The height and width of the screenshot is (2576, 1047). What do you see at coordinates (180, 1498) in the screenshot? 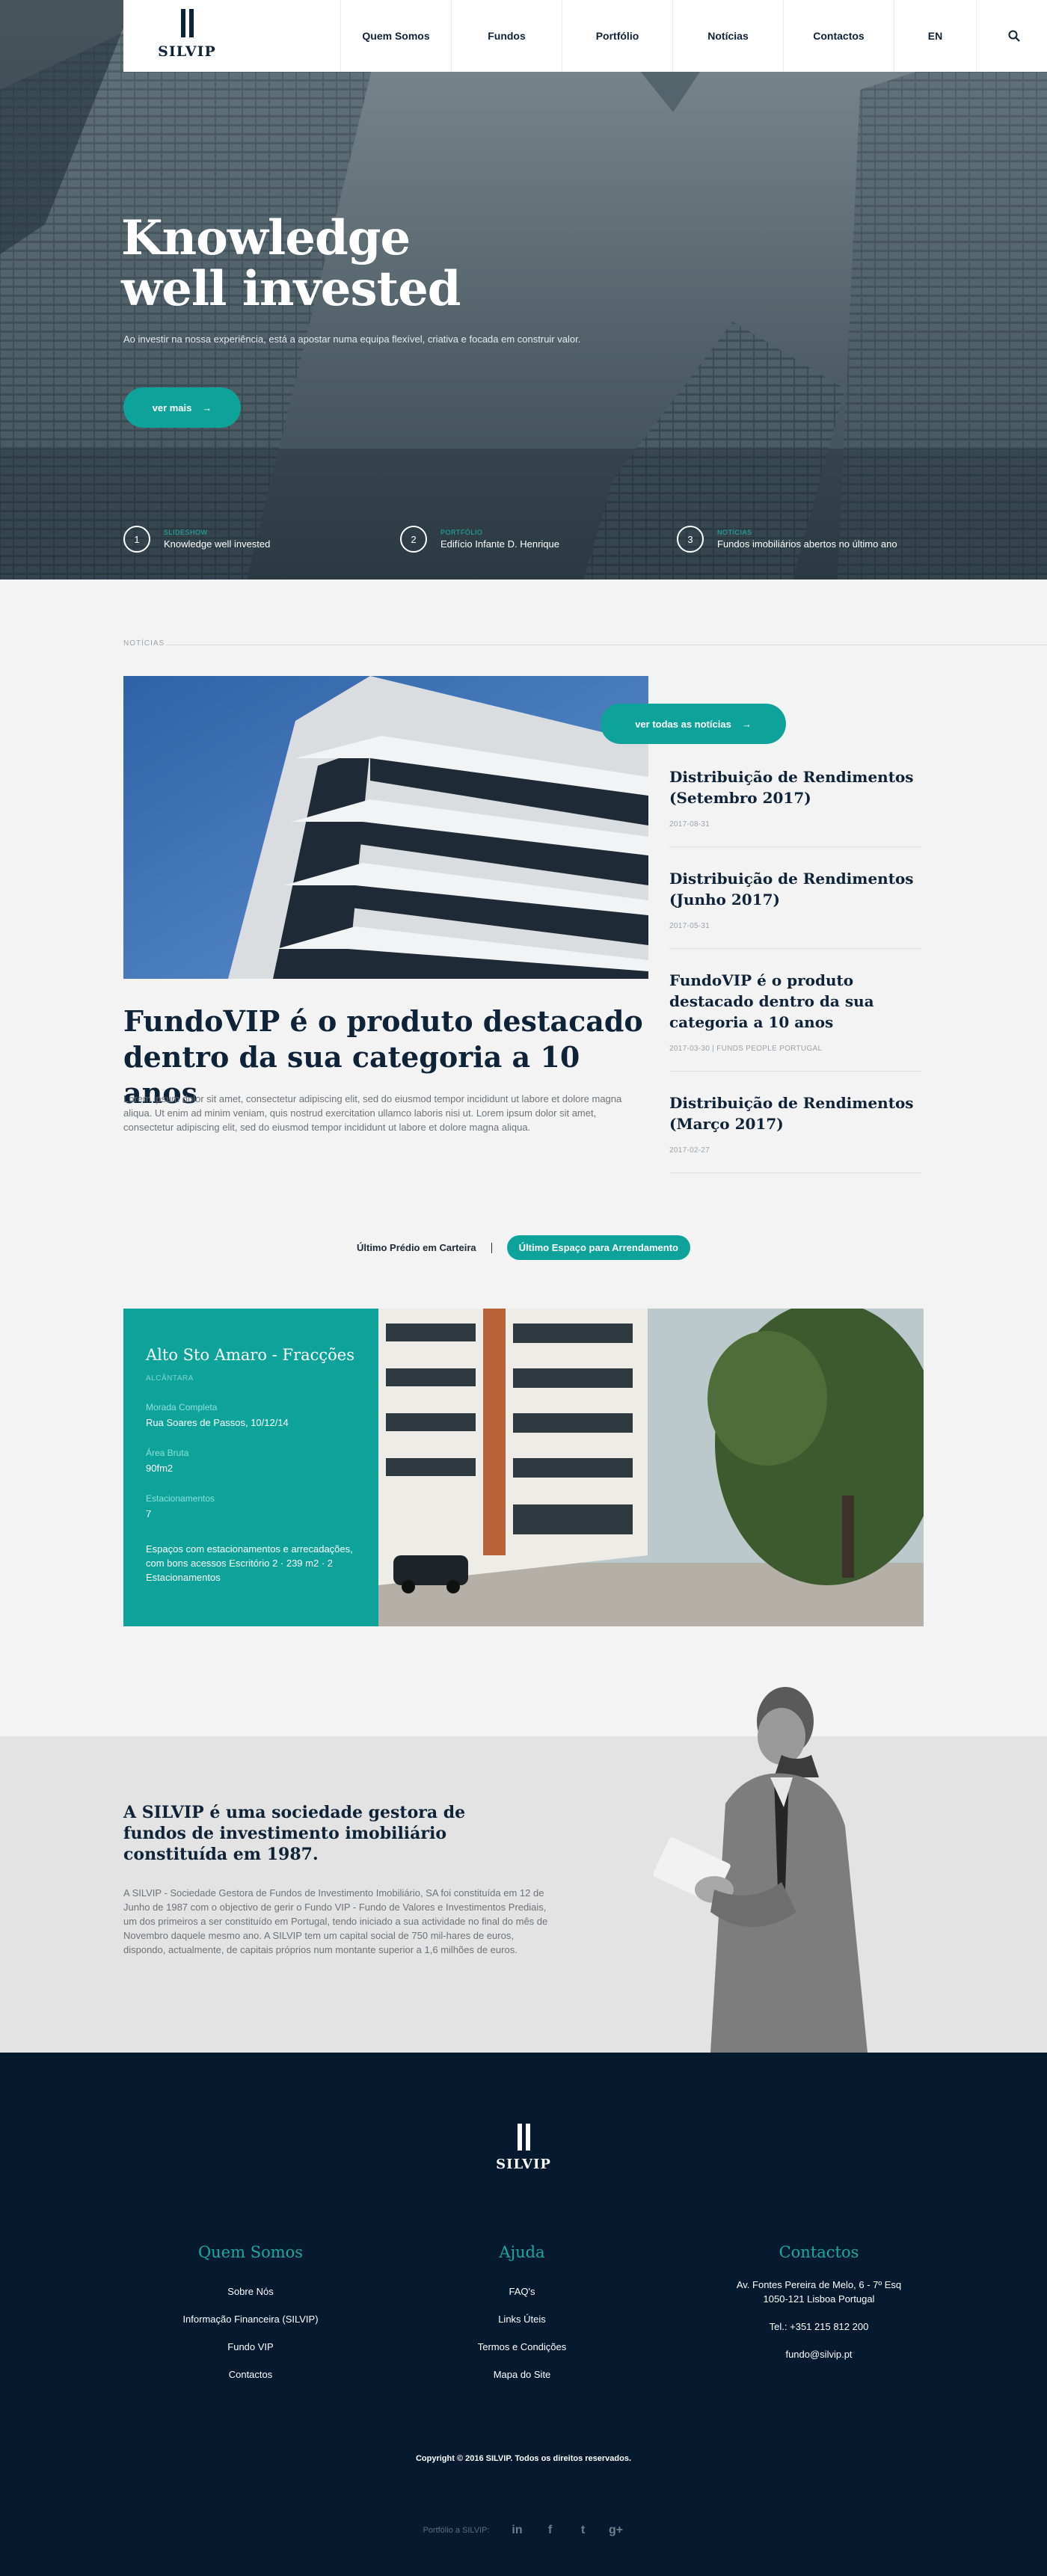
I see `parking-label: Estacionamentos` at bounding box center [180, 1498].